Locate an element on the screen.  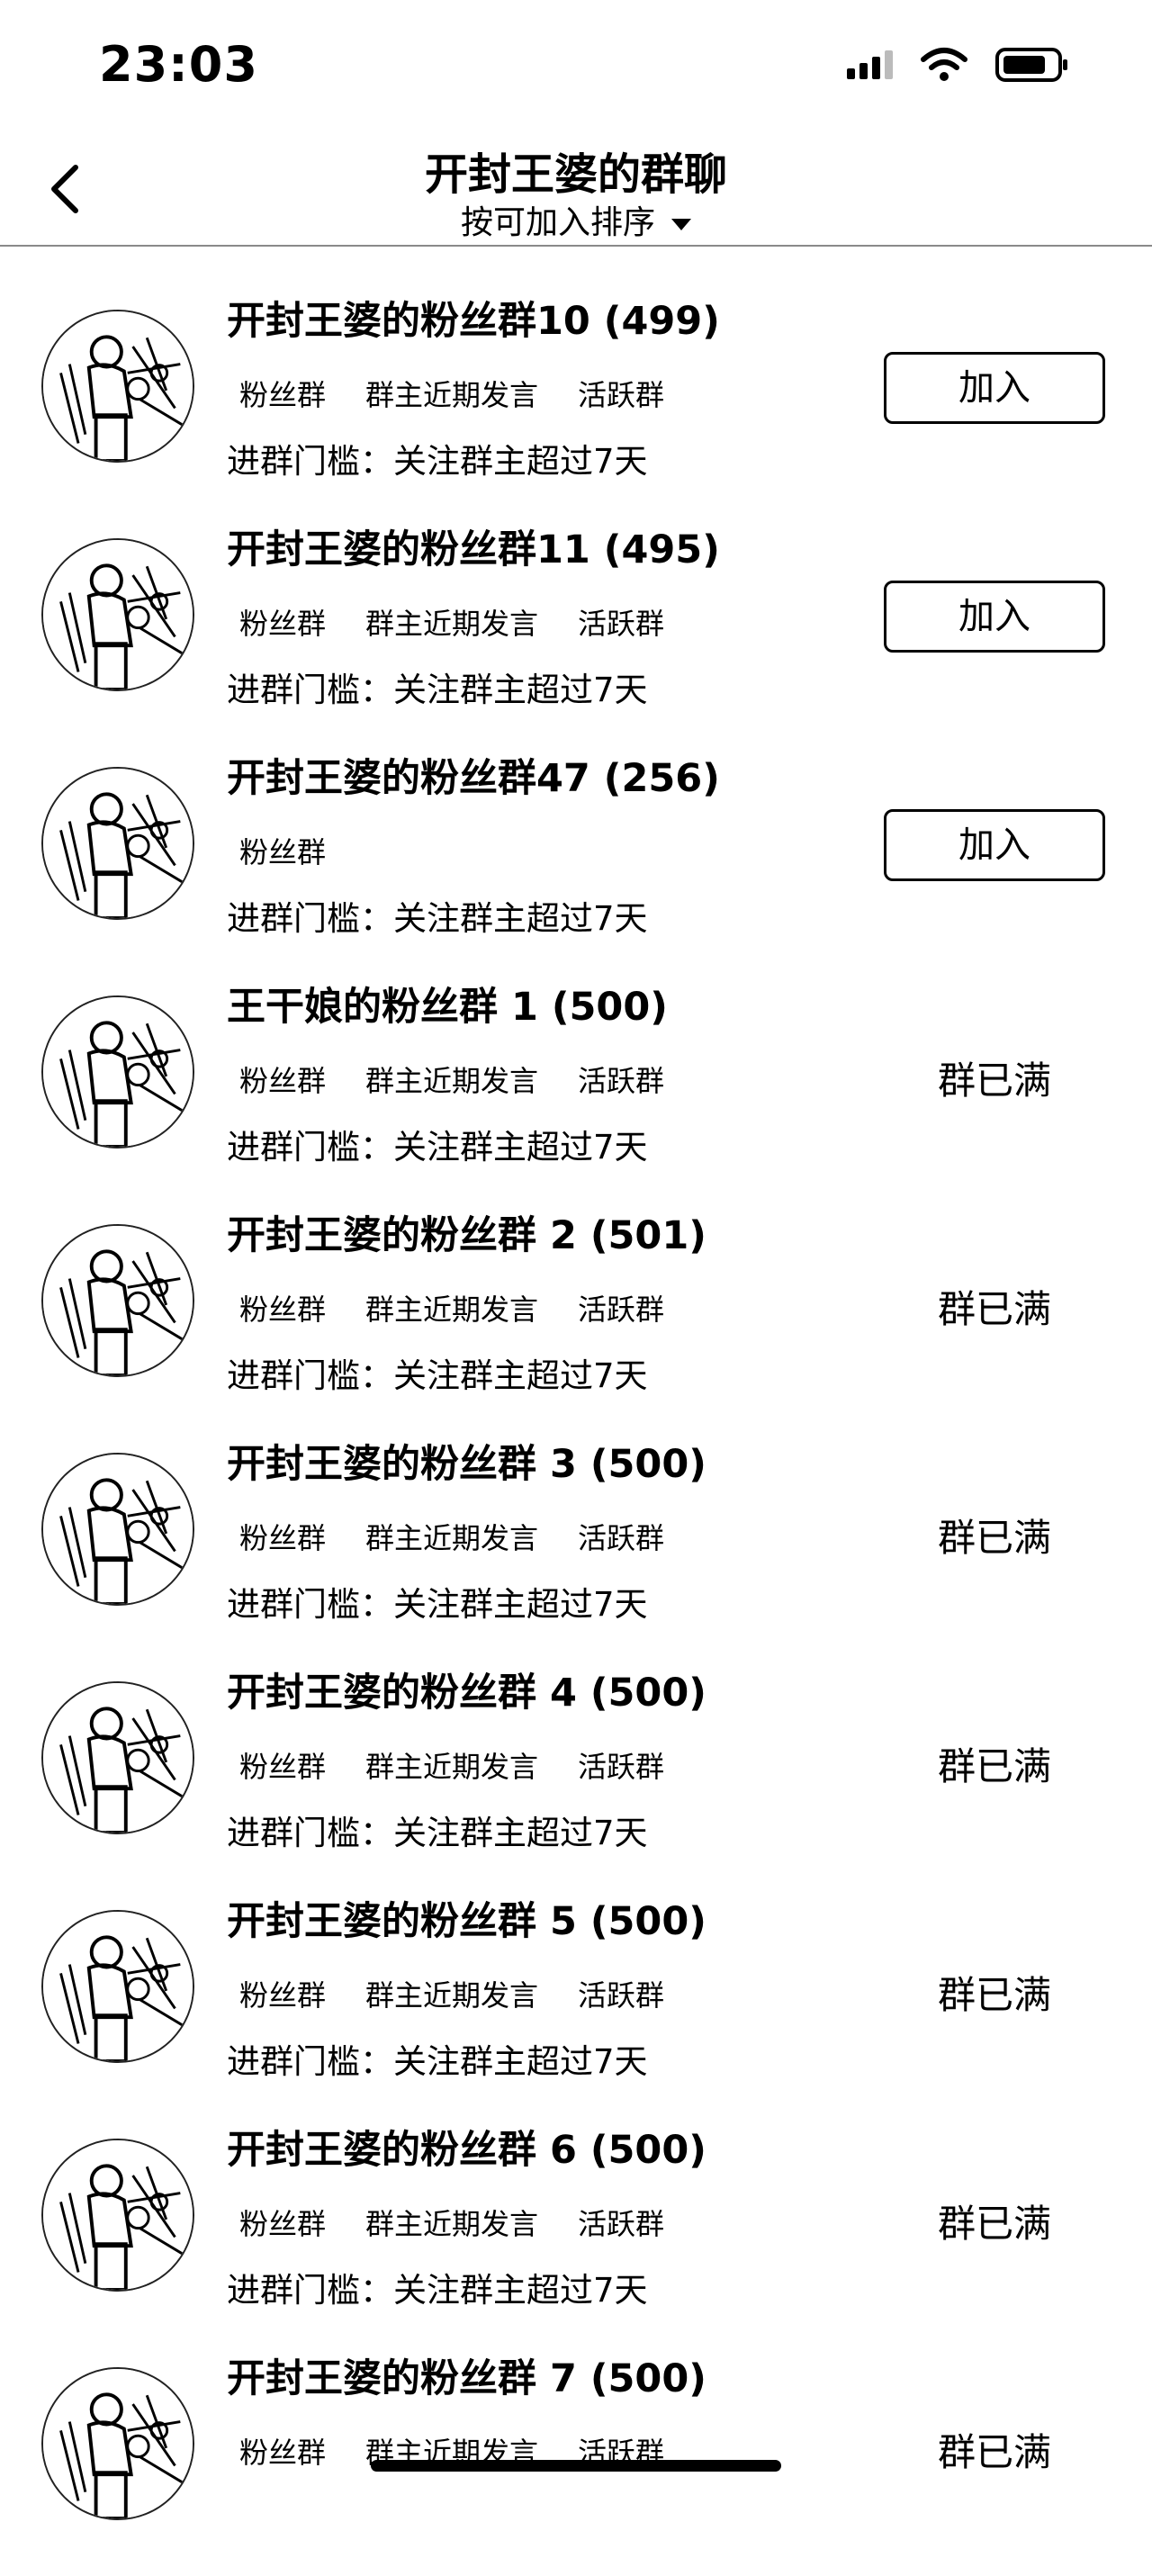
group-tags: 粉丝群 is located at coordinates (283, 850).